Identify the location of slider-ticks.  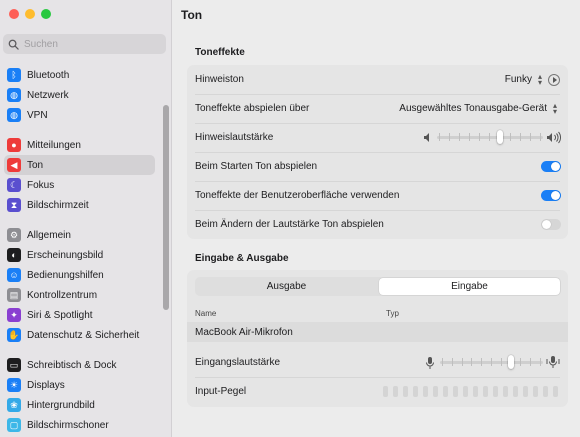
(491, 362).